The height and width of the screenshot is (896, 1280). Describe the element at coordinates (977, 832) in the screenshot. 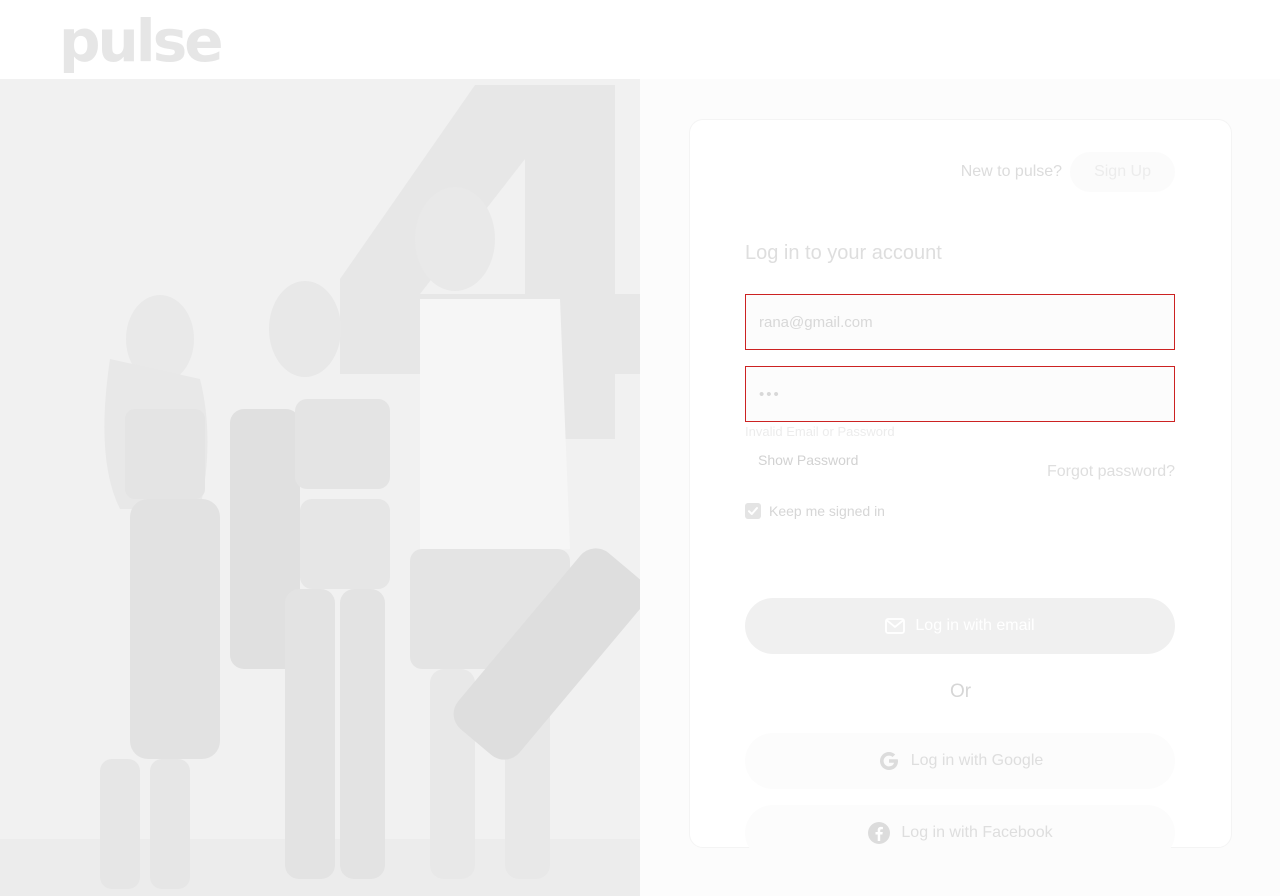

I see `login-with-facebook-label: Log in with Facebook` at that location.